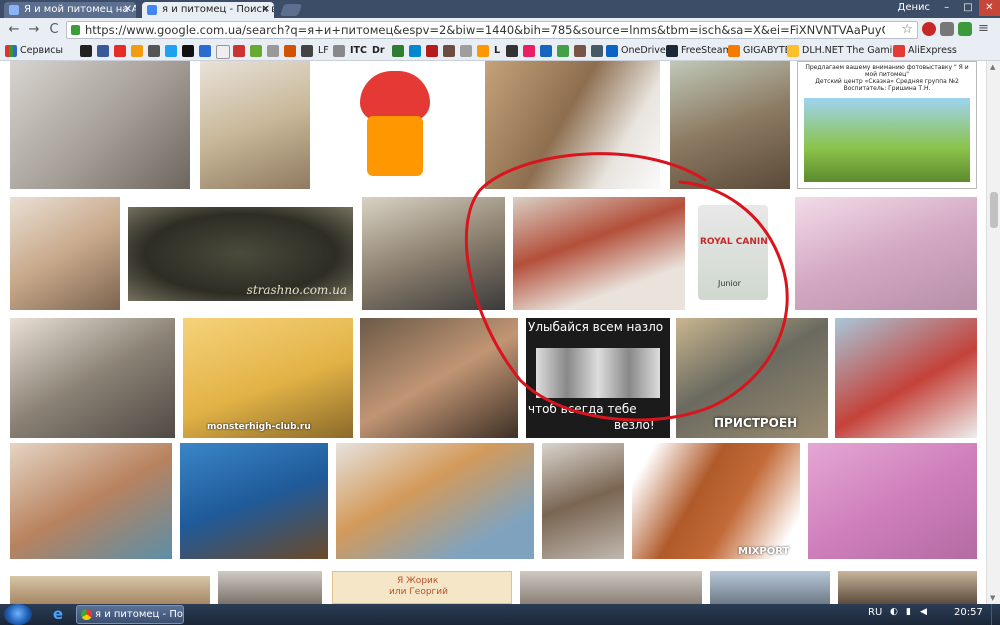  I want to click on mail-extension-icon, so click(965, 29).